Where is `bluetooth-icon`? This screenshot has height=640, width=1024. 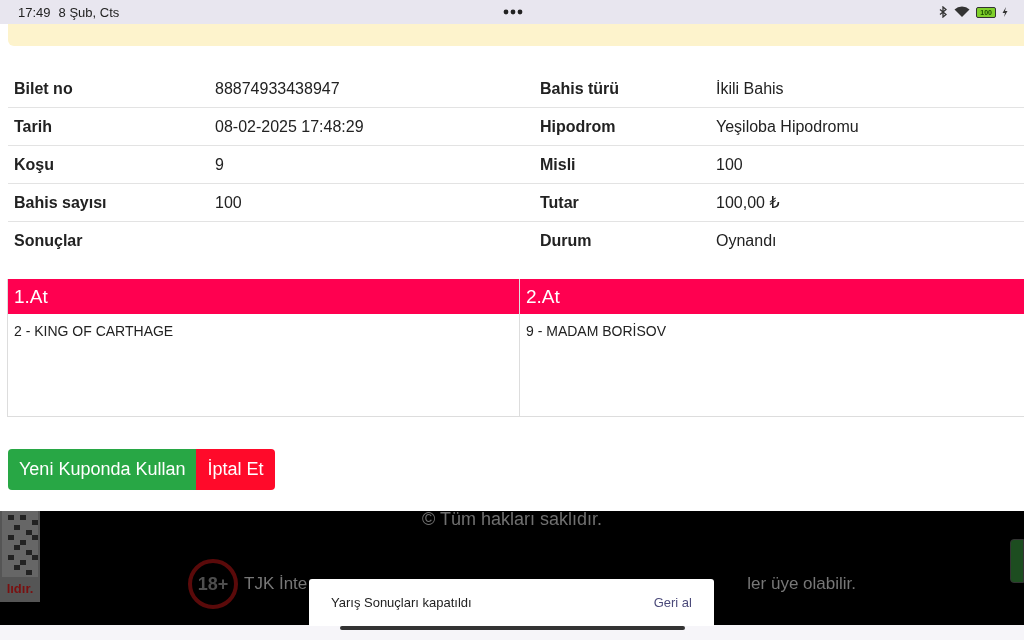
bluetooth-icon is located at coordinates (944, 12).